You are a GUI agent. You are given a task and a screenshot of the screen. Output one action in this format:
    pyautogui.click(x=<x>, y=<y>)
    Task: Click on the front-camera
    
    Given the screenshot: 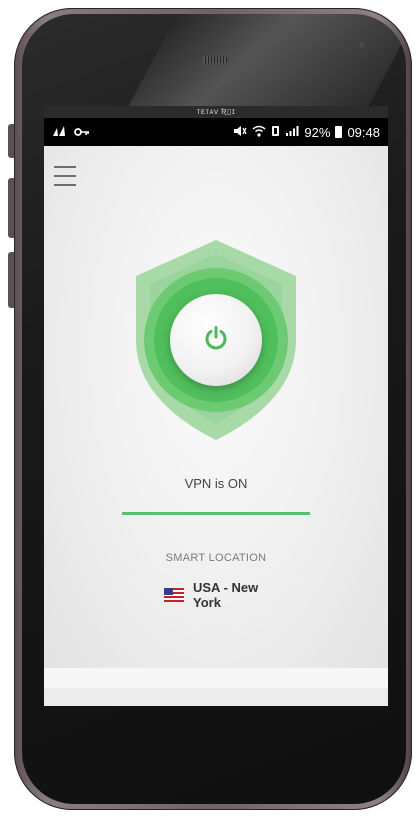 What is the action you would take?
    pyautogui.click(x=362, y=45)
    